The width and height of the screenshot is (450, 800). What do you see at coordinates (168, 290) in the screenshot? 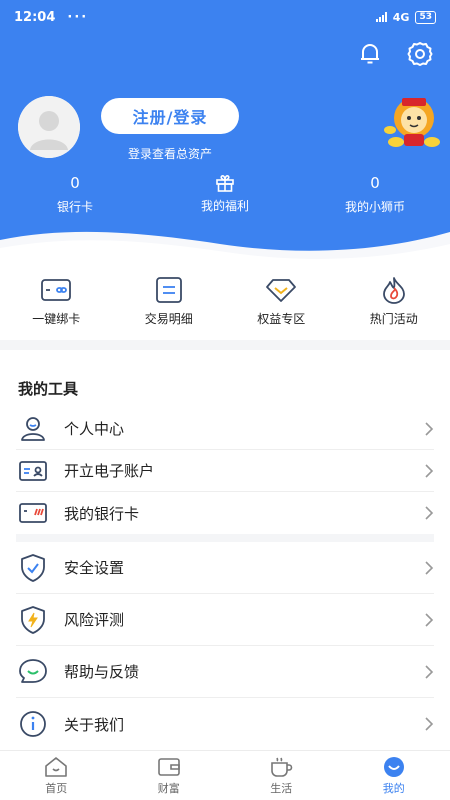
I see `transaction-list-icon` at bounding box center [168, 290].